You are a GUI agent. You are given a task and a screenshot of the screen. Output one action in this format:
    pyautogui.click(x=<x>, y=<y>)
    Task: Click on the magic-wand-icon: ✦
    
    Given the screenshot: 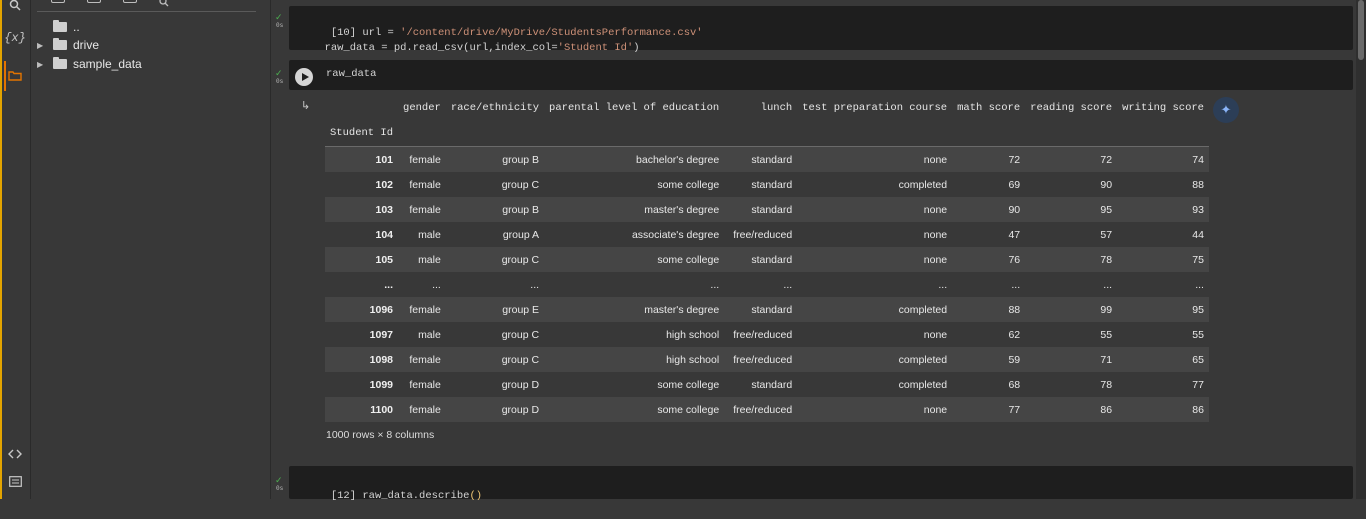 What is the action you would take?
    pyautogui.click(x=1226, y=110)
    